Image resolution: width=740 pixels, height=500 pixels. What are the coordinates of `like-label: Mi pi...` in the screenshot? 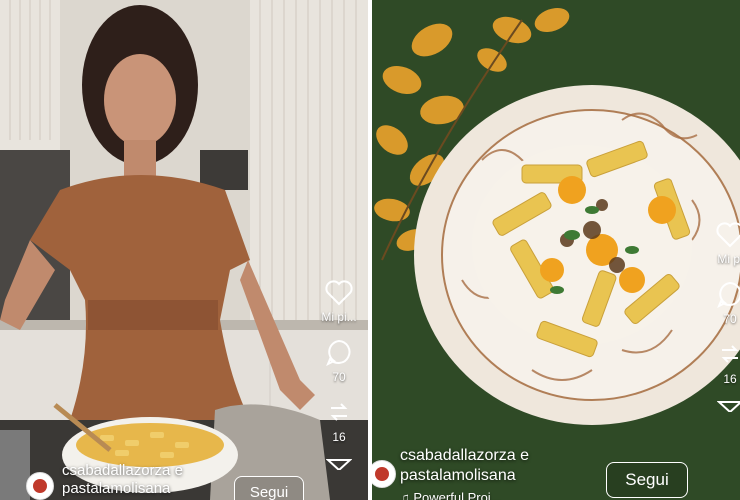 It's located at (339, 317).